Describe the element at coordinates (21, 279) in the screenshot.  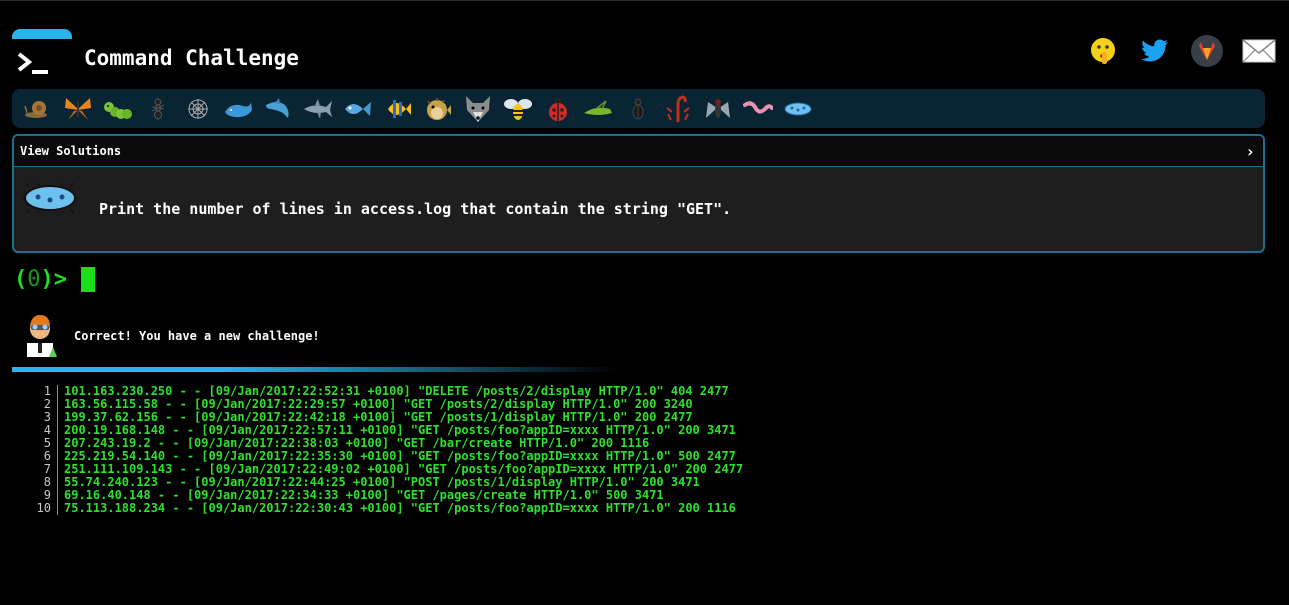
I see `prompt-open-paren: (` at that location.